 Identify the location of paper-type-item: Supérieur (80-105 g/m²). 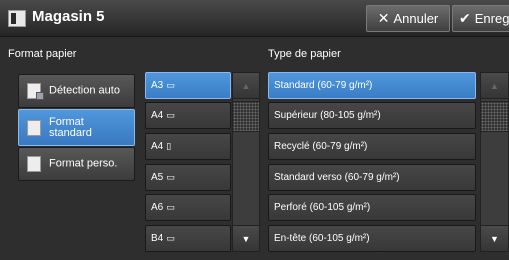
(372, 115).